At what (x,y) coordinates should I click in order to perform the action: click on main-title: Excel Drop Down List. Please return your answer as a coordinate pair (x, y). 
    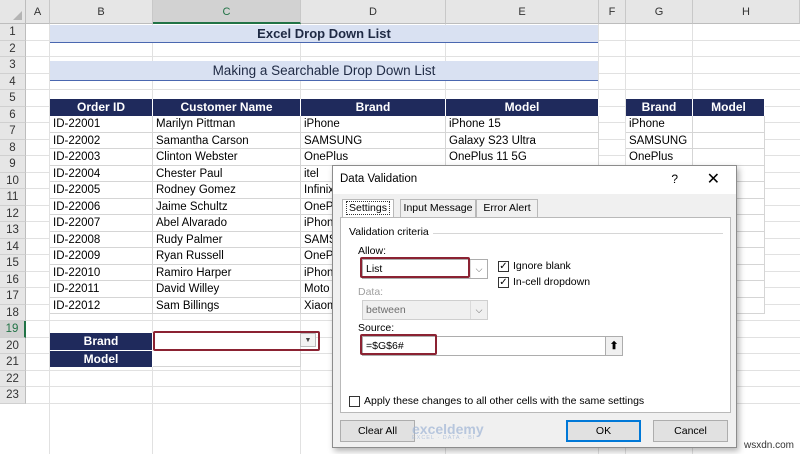
    Looking at the image, I should click on (324, 34).